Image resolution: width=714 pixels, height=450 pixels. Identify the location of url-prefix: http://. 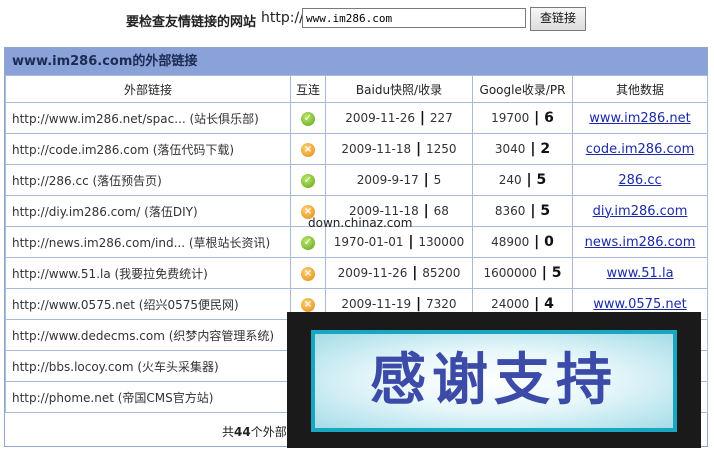
(282, 18).